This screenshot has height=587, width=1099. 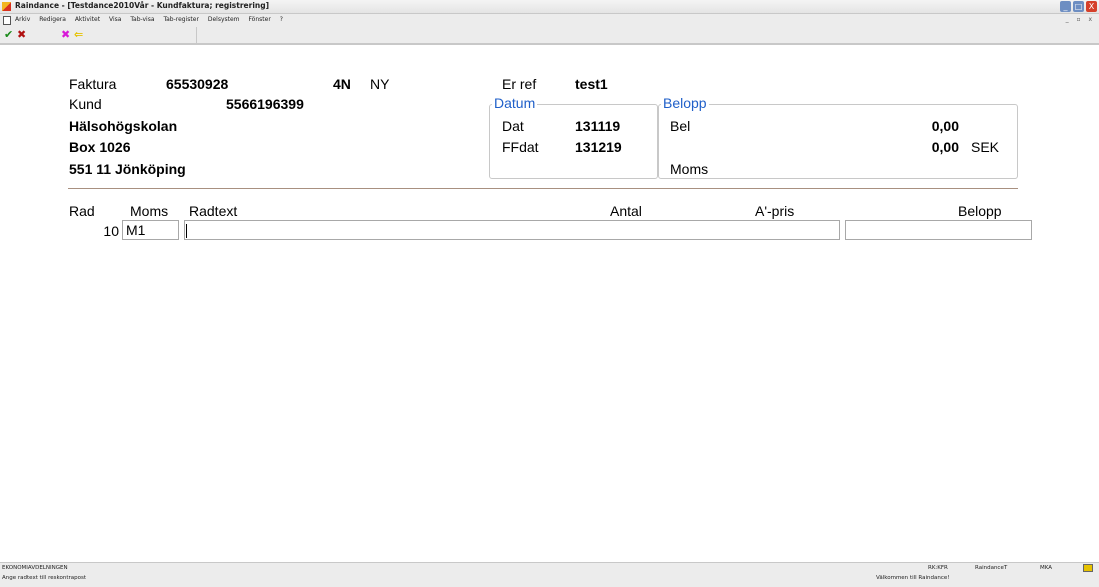 What do you see at coordinates (1091, 6) in the screenshot?
I see `close-button: X` at bounding box center [1091, 6].